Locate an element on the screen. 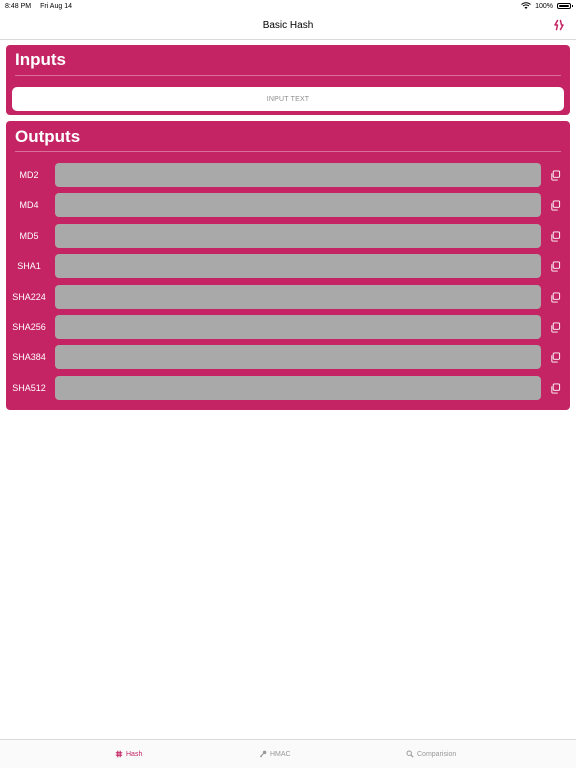 Image resolution: width=576 pixels, height=768 pixels. output-row-sha224: SHA224 is located at coordinates (288, 297).